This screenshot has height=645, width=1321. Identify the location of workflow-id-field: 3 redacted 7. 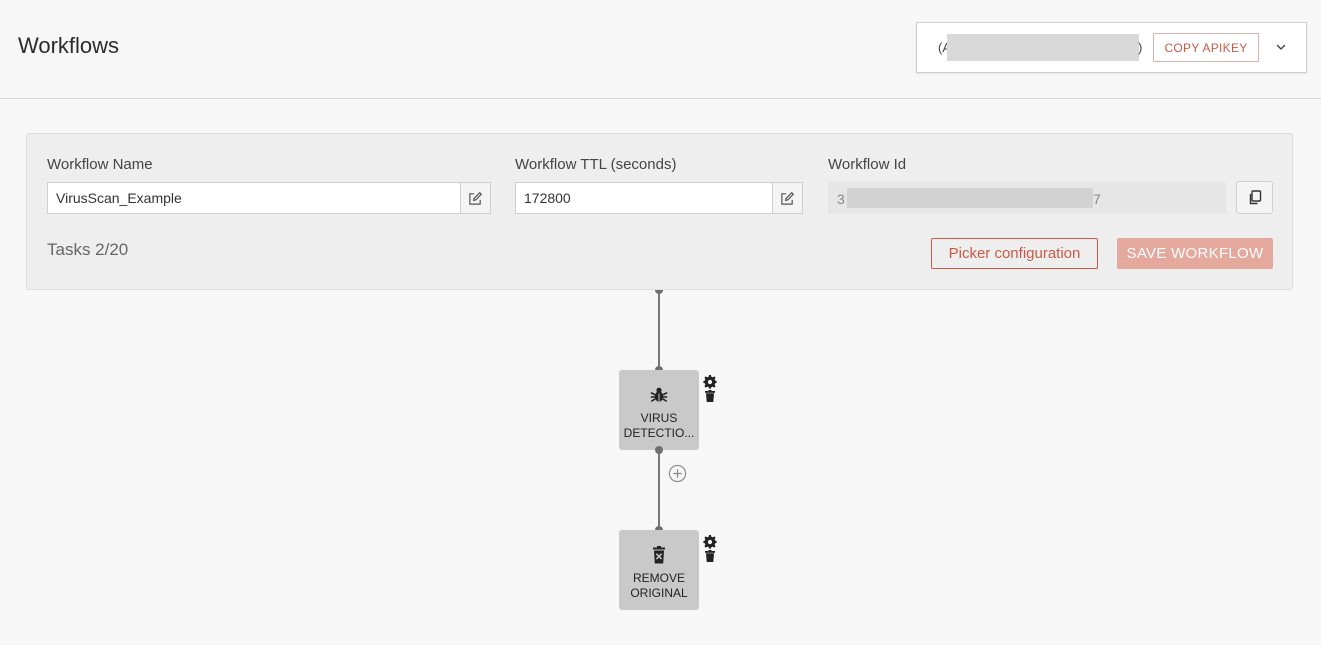
(1027, 198).